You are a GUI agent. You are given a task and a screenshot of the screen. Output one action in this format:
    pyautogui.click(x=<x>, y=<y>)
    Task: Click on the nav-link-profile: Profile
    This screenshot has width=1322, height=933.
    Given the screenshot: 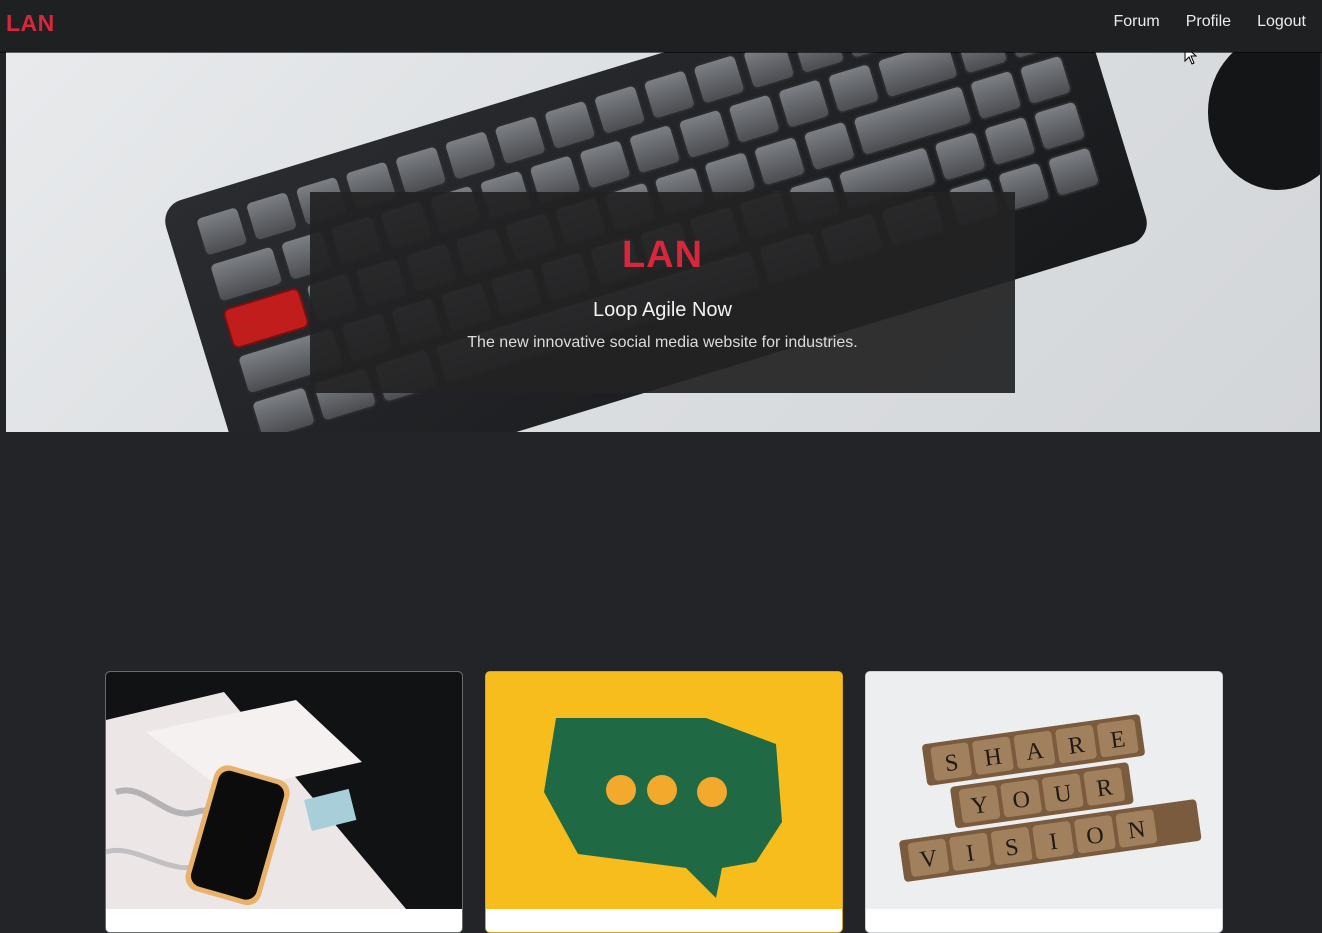 What is the action you would take?
    pyautogui.click(x=1208, y=22)
    